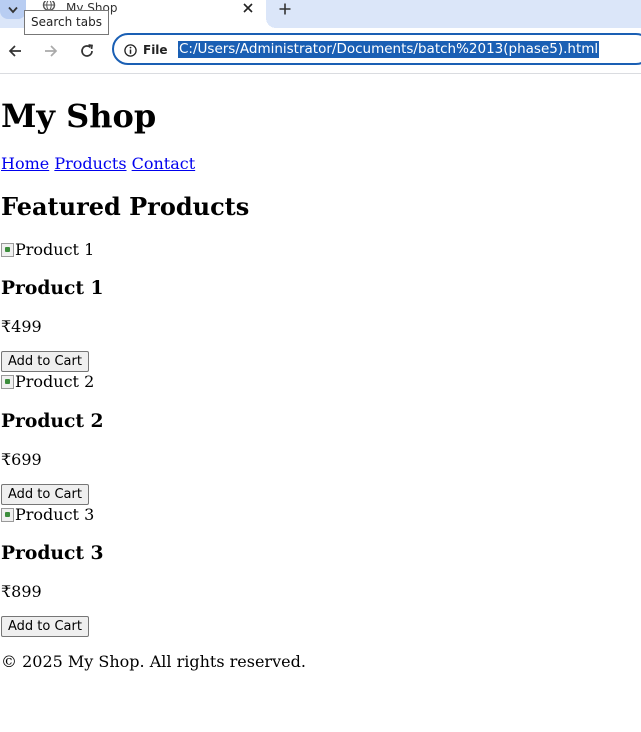 This screenshot has width=641, height=732. I want to click on forward-button, so click(51, 51).